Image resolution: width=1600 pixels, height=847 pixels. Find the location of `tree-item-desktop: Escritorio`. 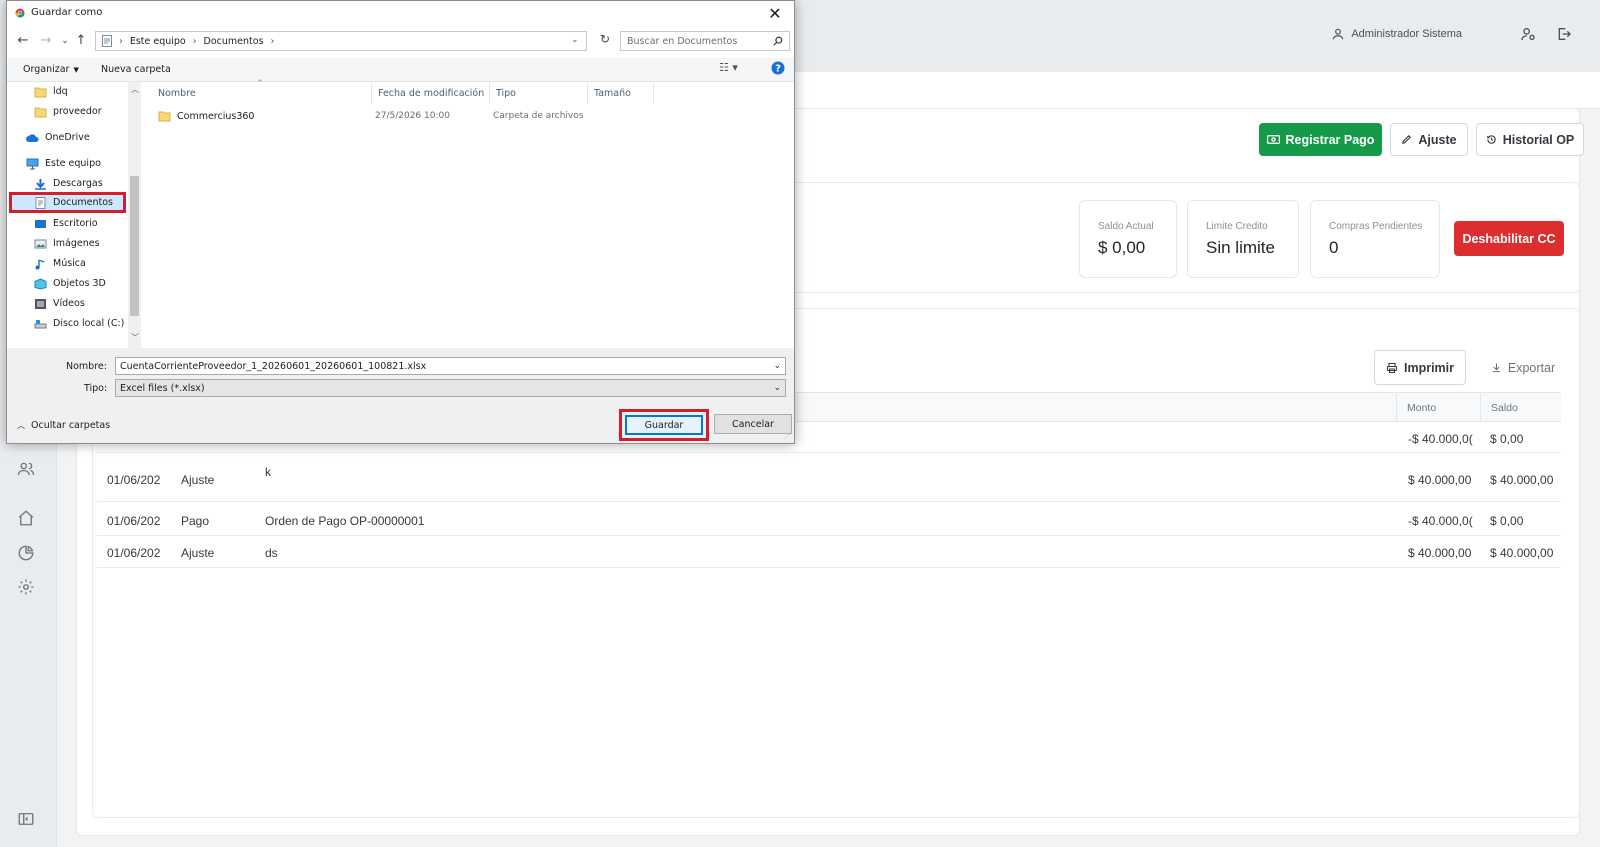

tree-item-desktop: Escritorio is located at coordinates (66, 223).